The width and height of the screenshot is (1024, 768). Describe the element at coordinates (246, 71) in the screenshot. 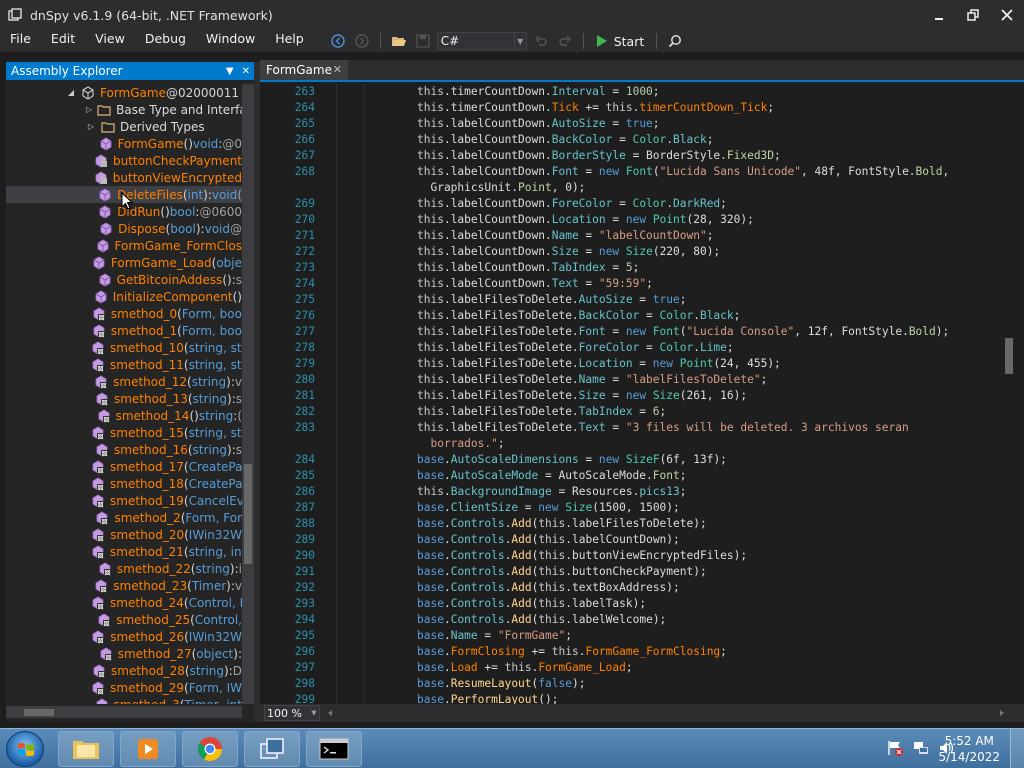

I see `panel-close-icon: ✕` at that location.